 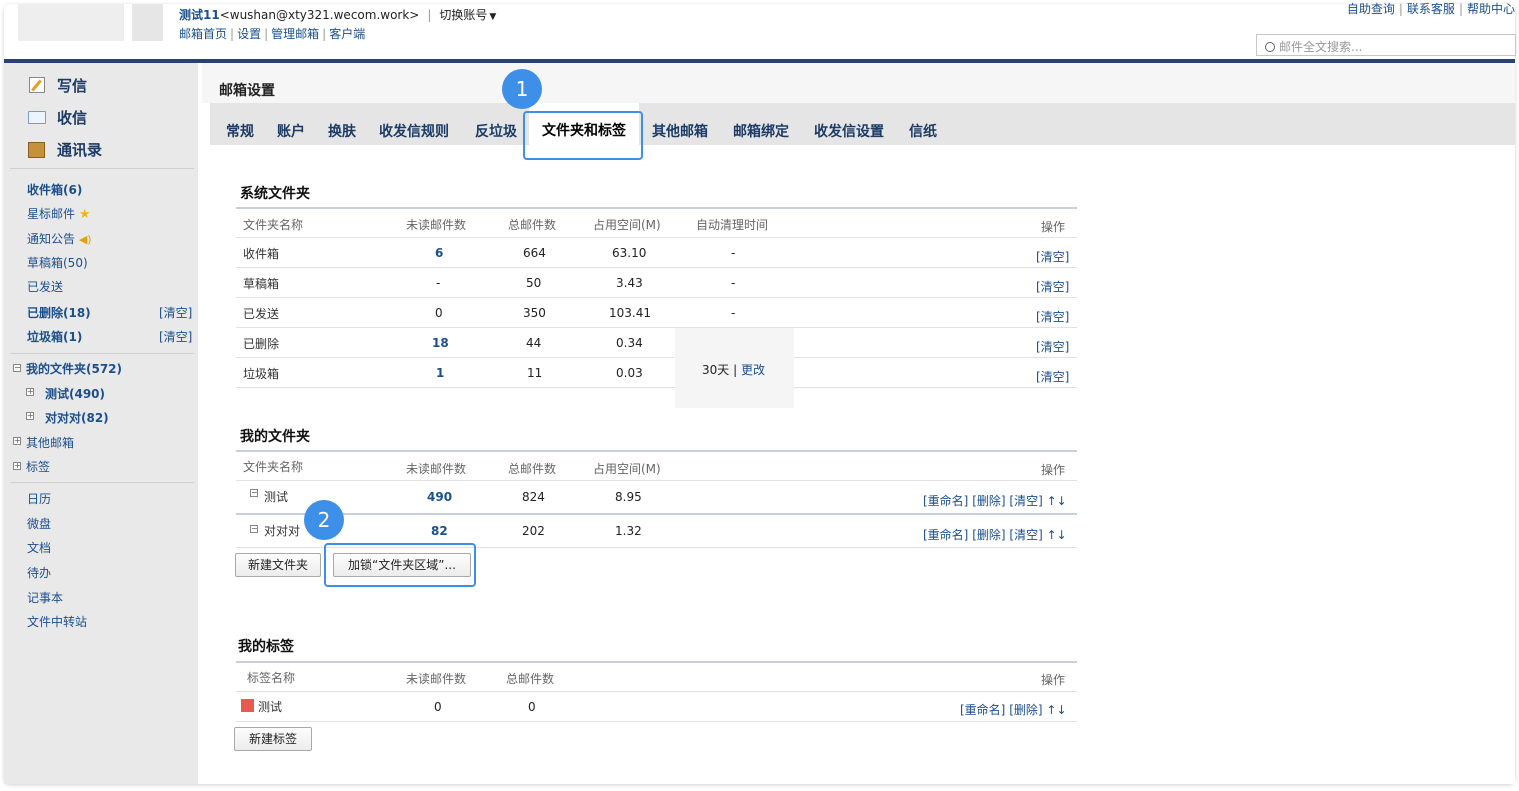 I want to click on sidebar-item-notes: 记事本, so click(x=45, y=597).